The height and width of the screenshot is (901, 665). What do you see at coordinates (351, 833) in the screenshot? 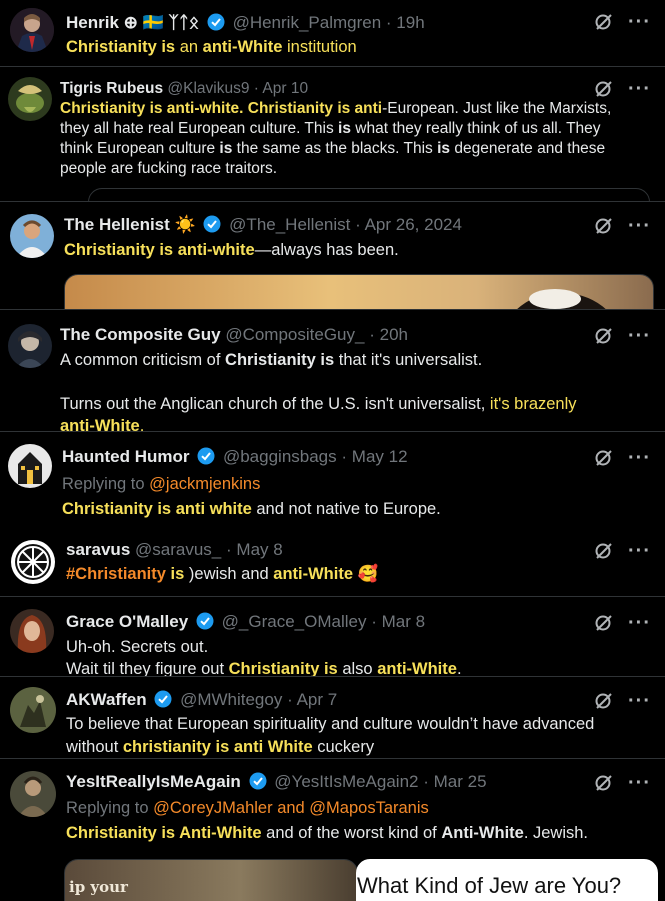
I see `text-segment: and of the worst kind of` at bounding box center [351, 833].